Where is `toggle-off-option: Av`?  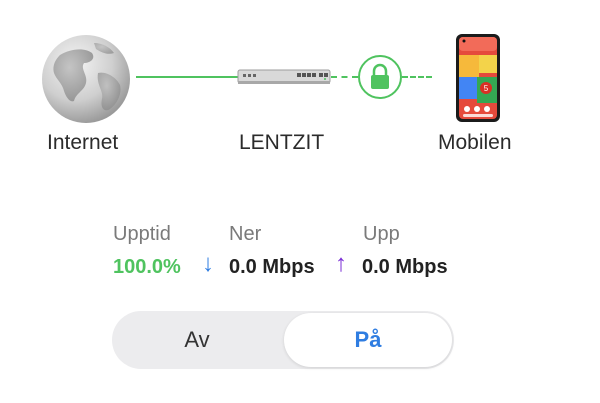 toggle-off-option: Av is located at coordinates (197, 340).